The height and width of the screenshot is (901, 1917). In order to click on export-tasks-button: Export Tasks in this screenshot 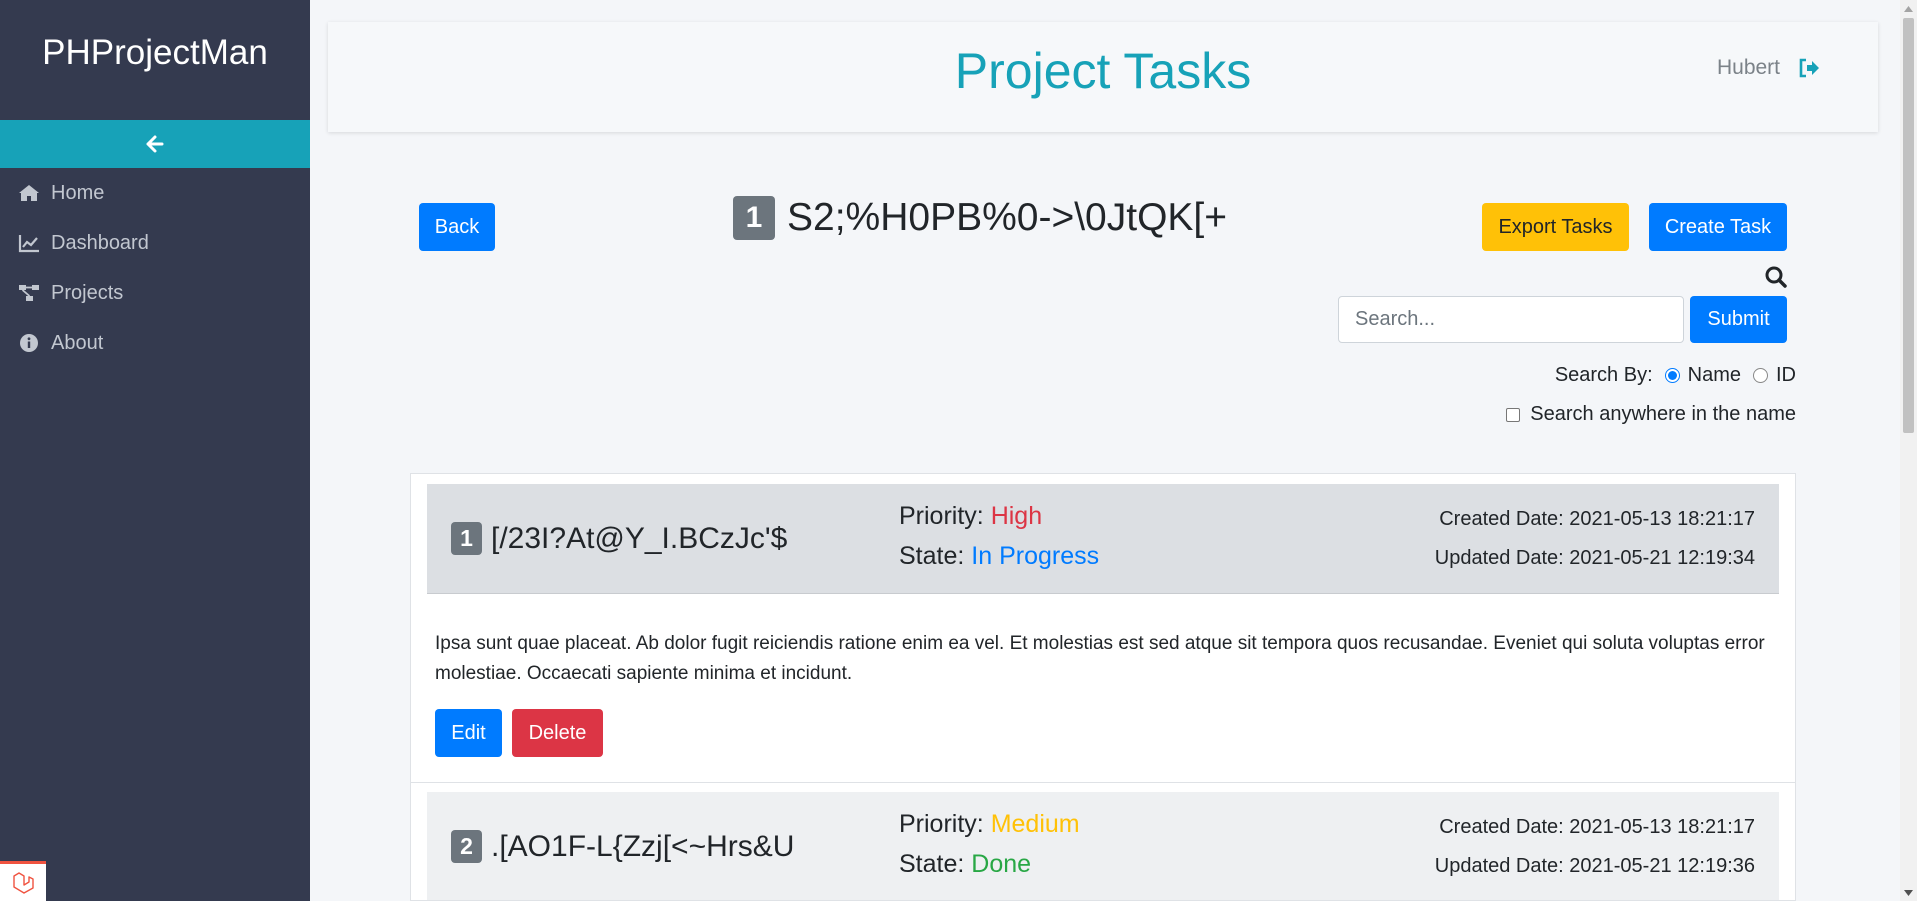, I will do `click(1555, 227)`.